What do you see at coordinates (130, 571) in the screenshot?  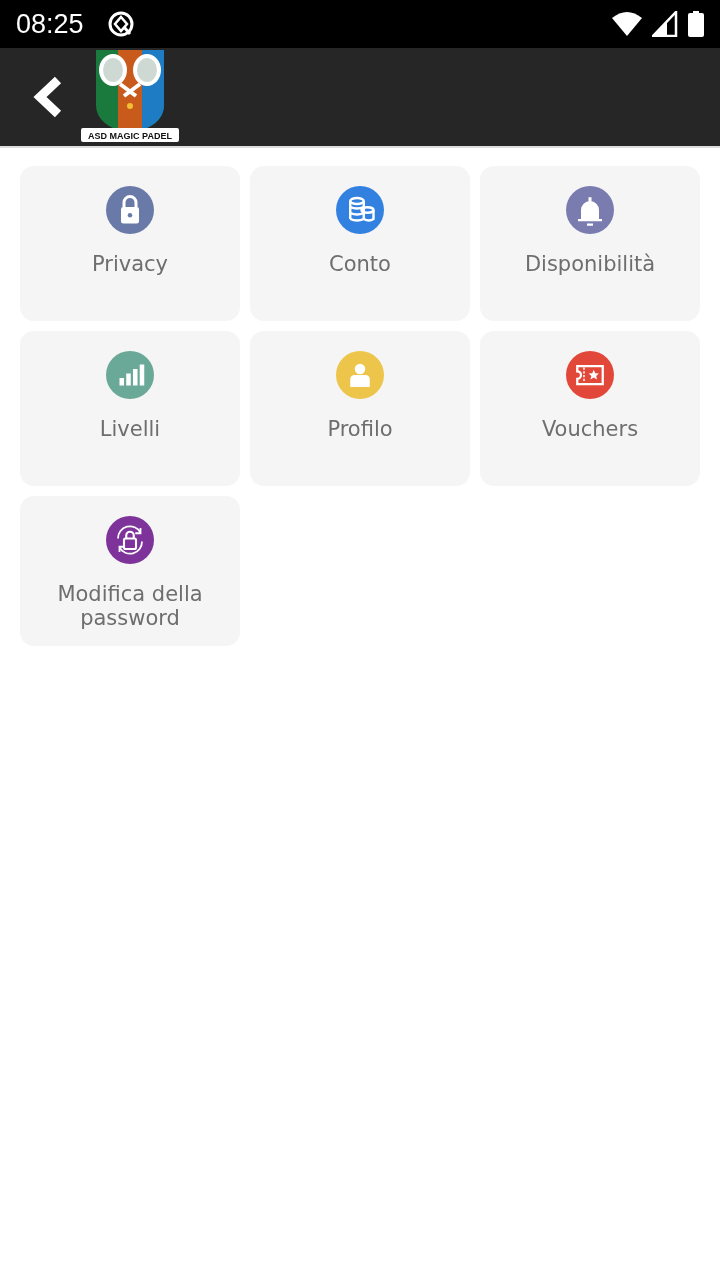 I see `menu-tile: Modifica della password` at bounding box center [130, 571].